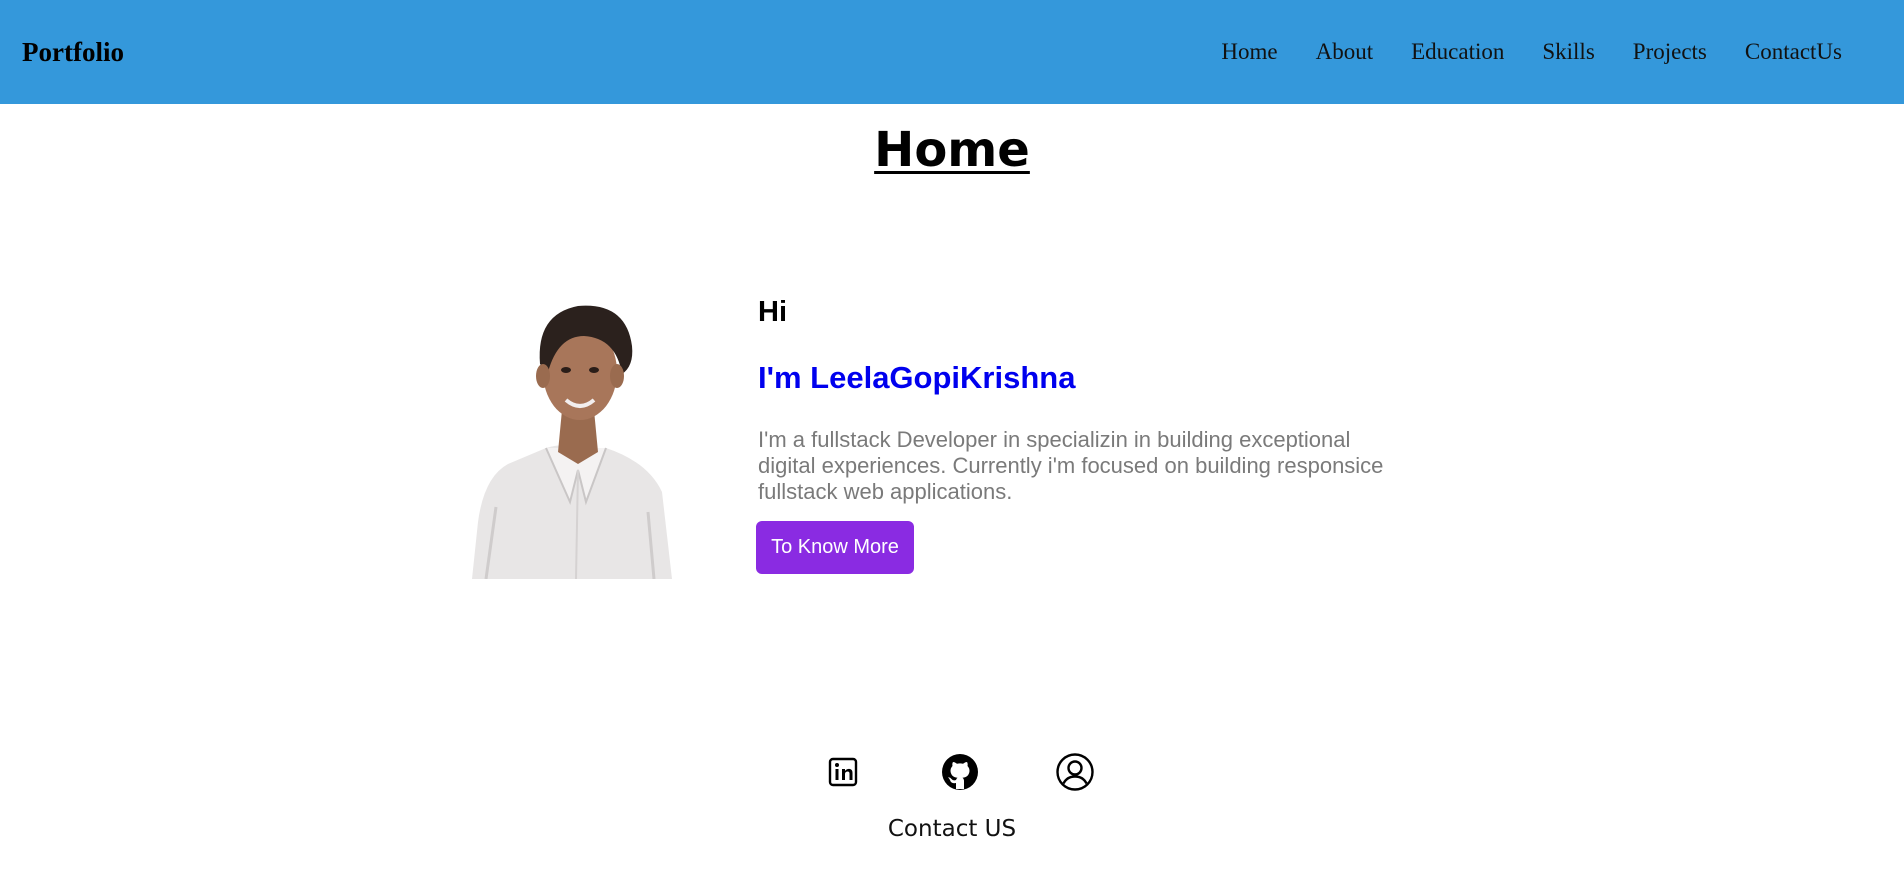  Describe the element at coordinates (1670, 52) in the screenshot. I see `nav-link-projects: Projects` at that location.